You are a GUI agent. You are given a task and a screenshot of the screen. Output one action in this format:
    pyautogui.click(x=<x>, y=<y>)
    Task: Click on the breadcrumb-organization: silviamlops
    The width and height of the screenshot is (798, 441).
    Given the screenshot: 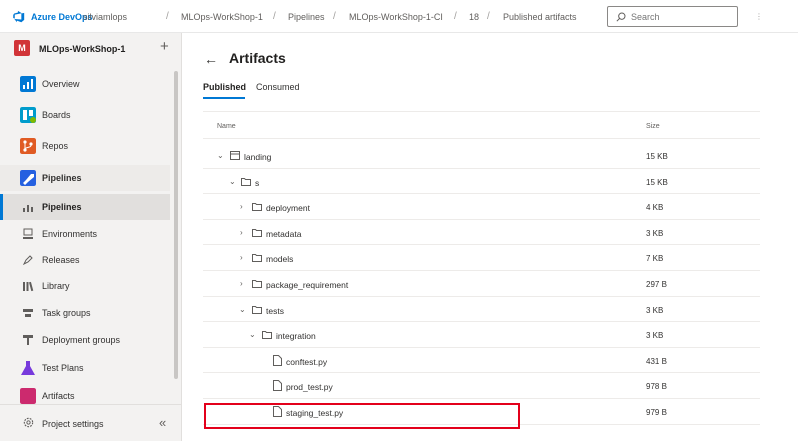 What is the action you would take?
    pyautogui.click(x=105, y=17)
    